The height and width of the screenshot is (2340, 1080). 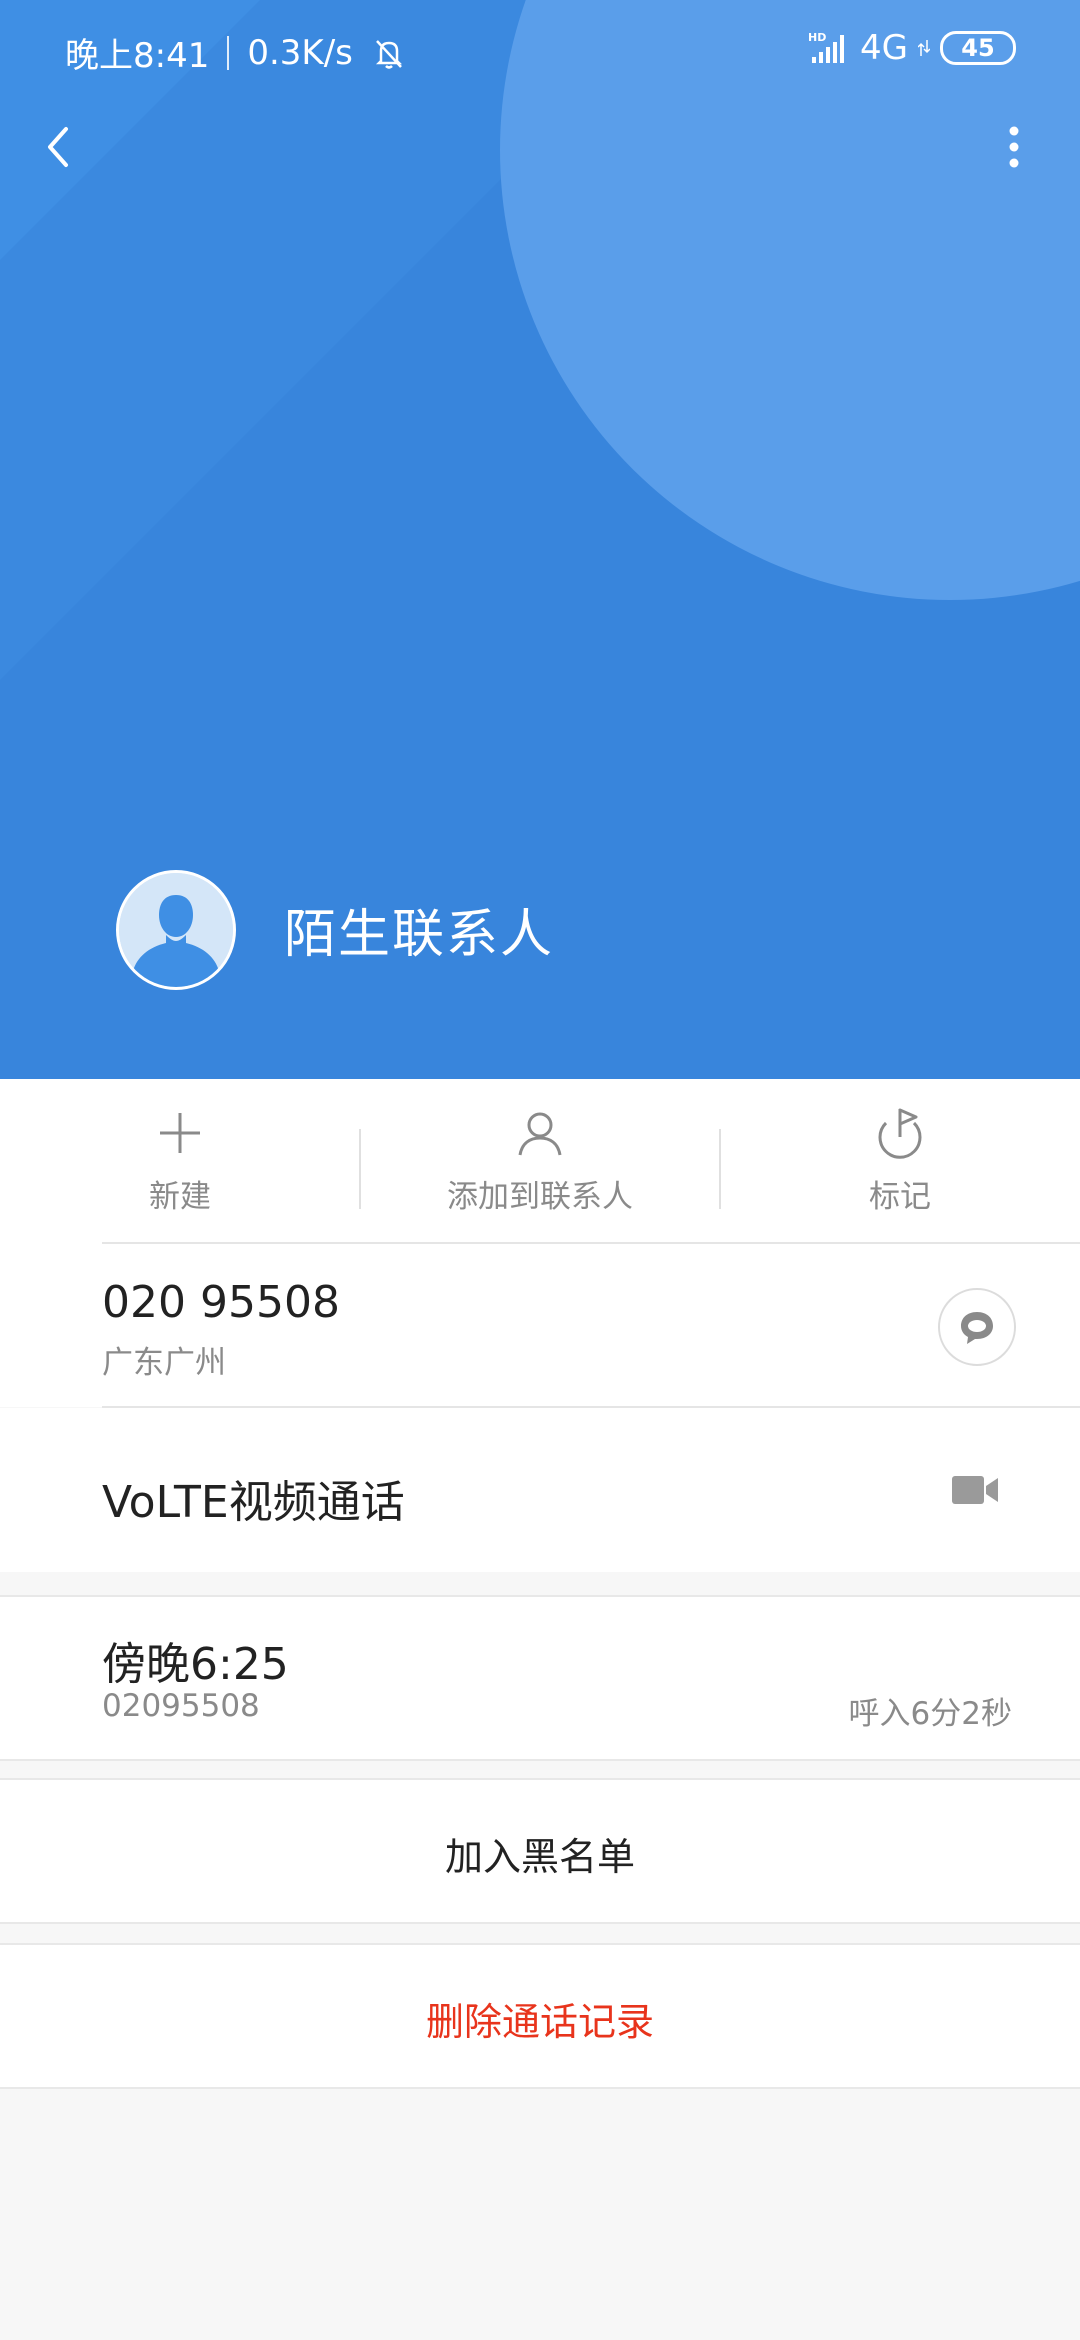 I want to click on svg-text: HD, so click(x=817, y=37).